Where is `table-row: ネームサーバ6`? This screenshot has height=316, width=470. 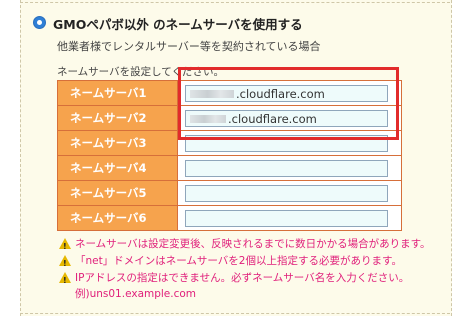
table-row: ネームサーバ6 is located at coordinates (229, 218).